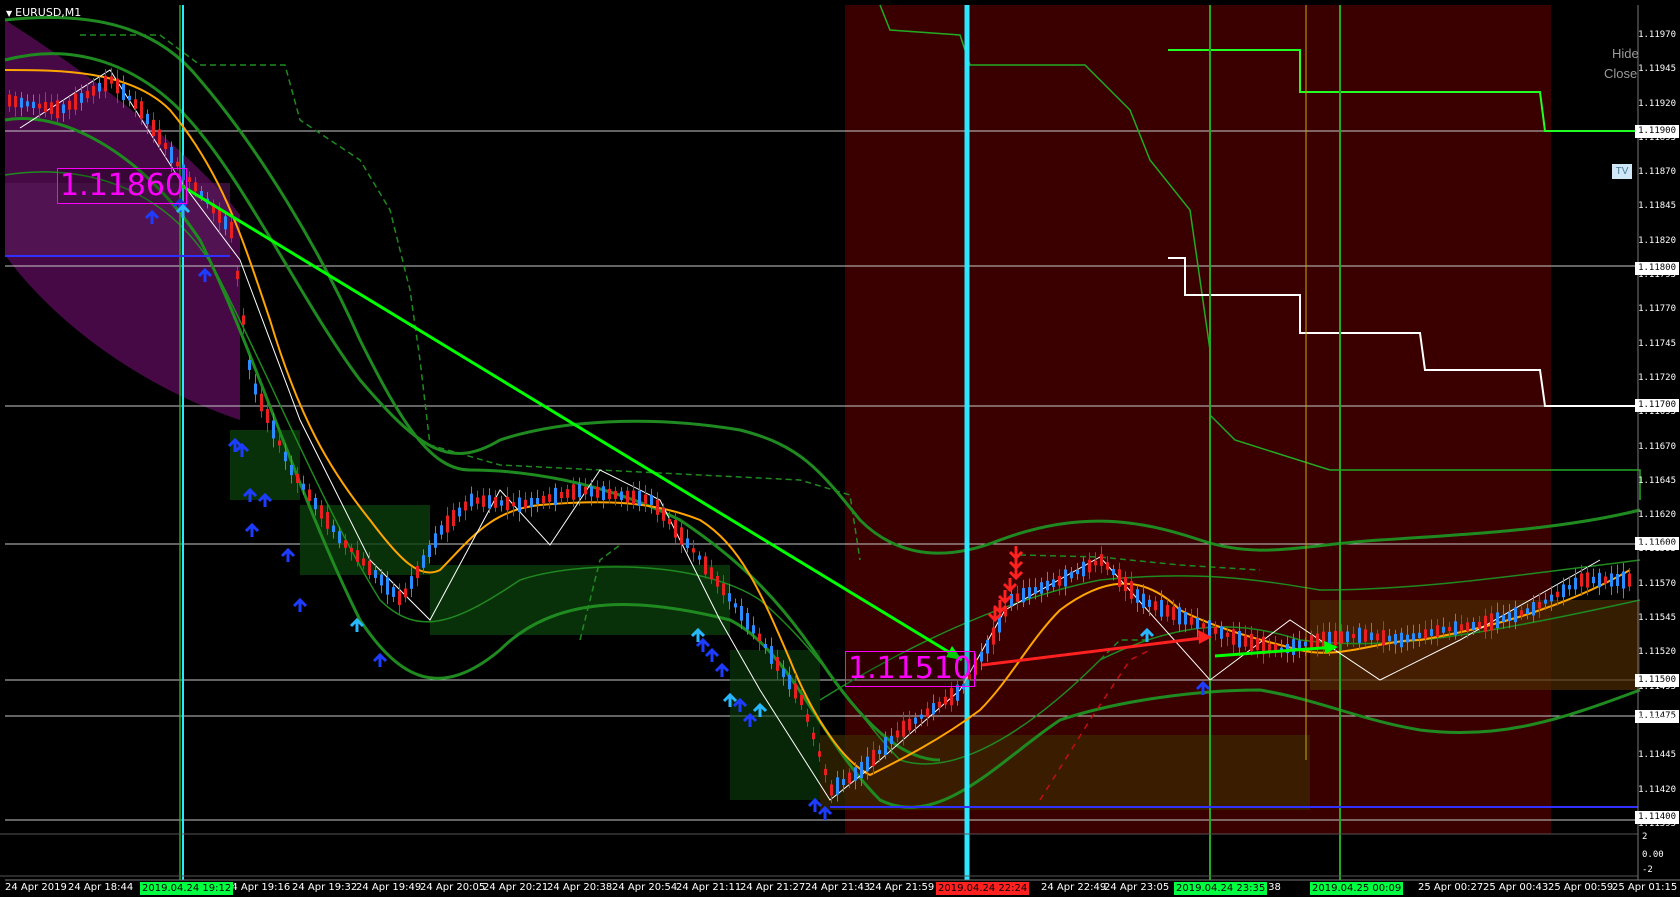 This screenshot has width=1680, height=897. Describe the element at coordinates (910, 669) in the screenshot. I see `price-label-low: 1.11510` at that location.